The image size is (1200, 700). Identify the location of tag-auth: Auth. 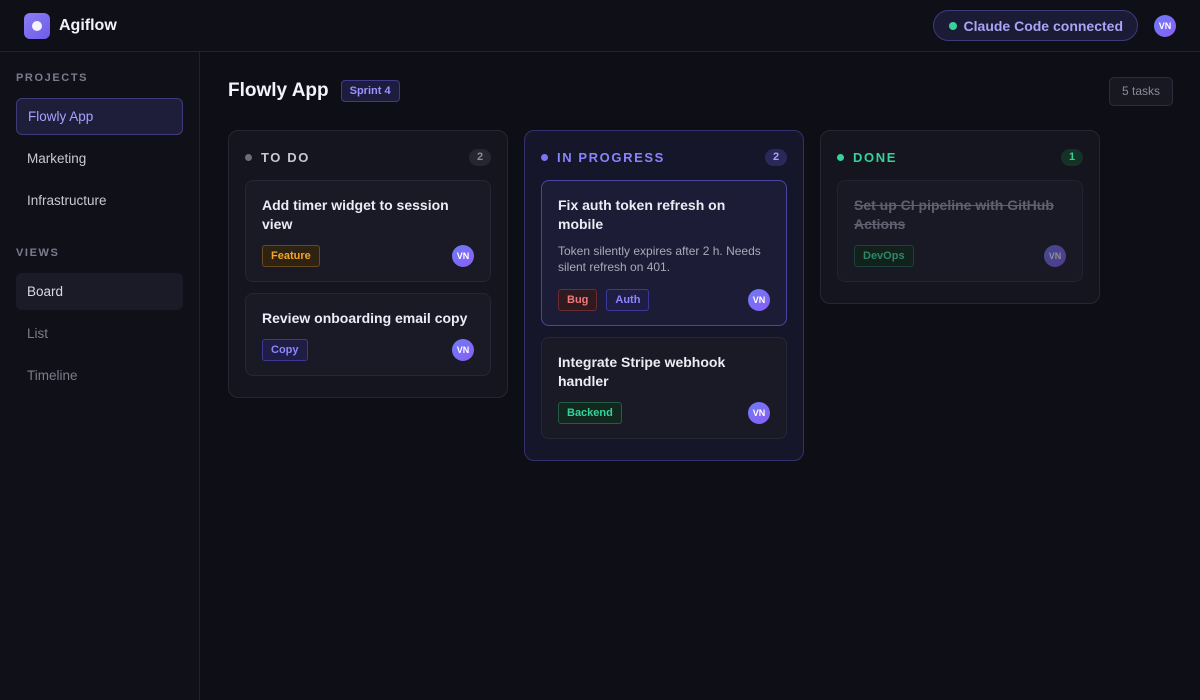
(628, 300).